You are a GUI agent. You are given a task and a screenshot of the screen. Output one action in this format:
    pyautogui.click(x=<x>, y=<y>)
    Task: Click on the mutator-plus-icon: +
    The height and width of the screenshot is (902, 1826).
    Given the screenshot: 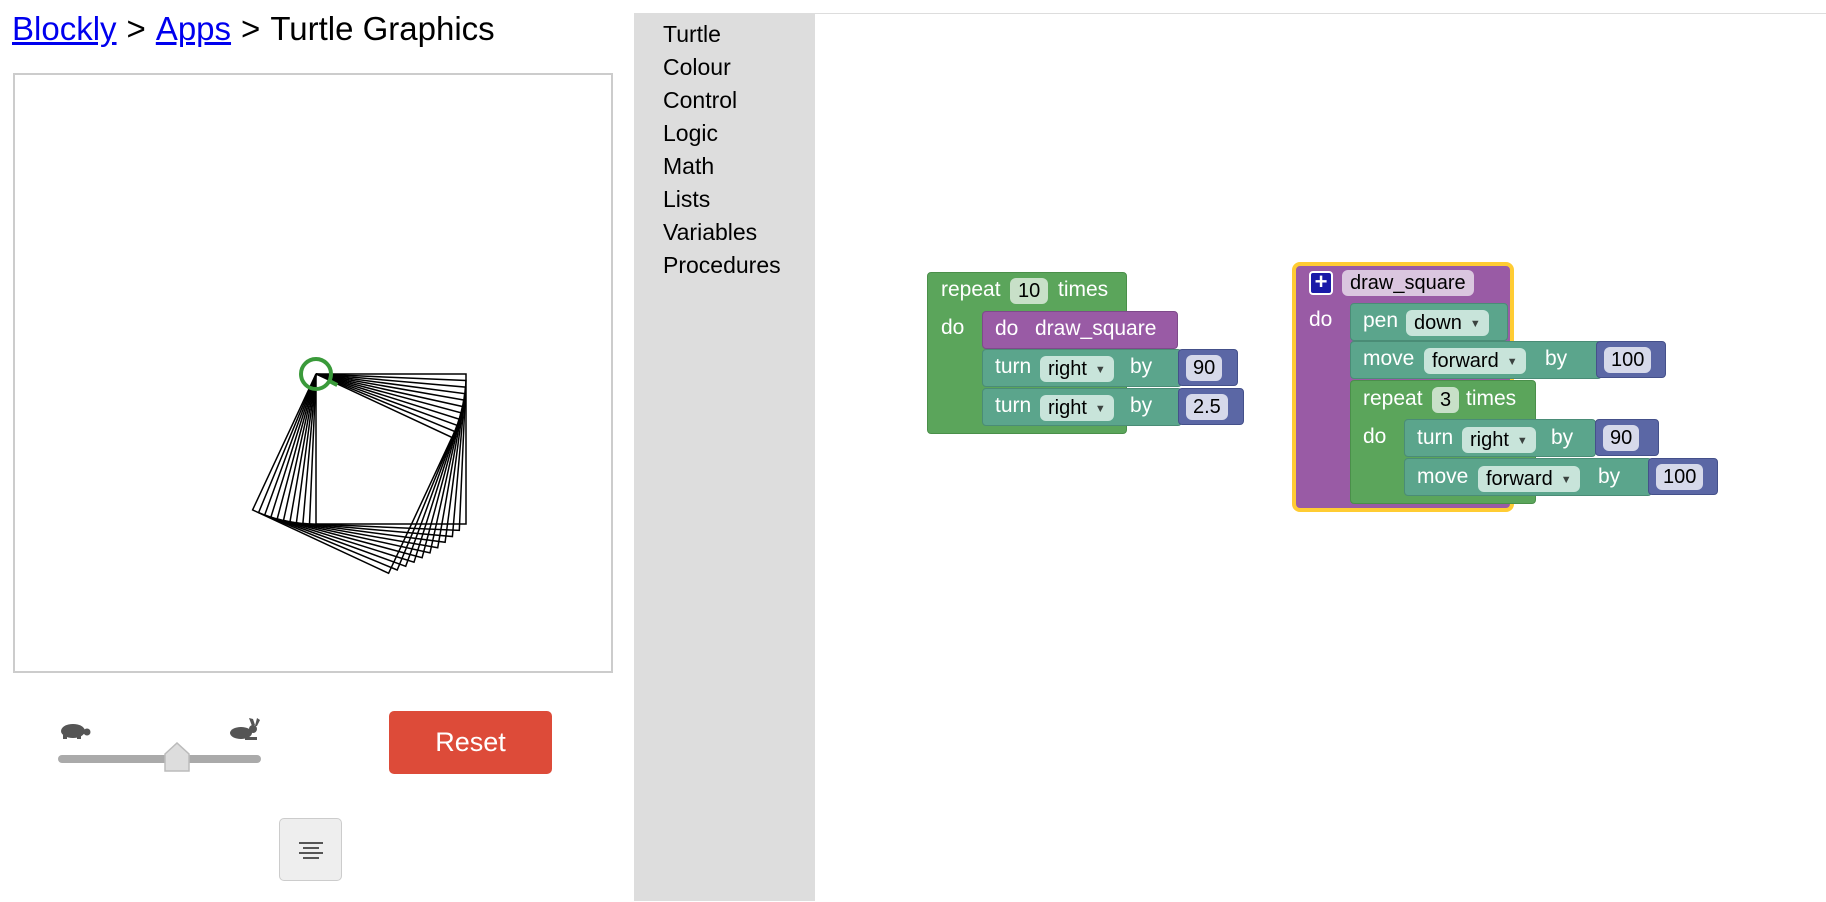 What is the action you would take?
    pyautogui.click(x=1321, y=283)
    